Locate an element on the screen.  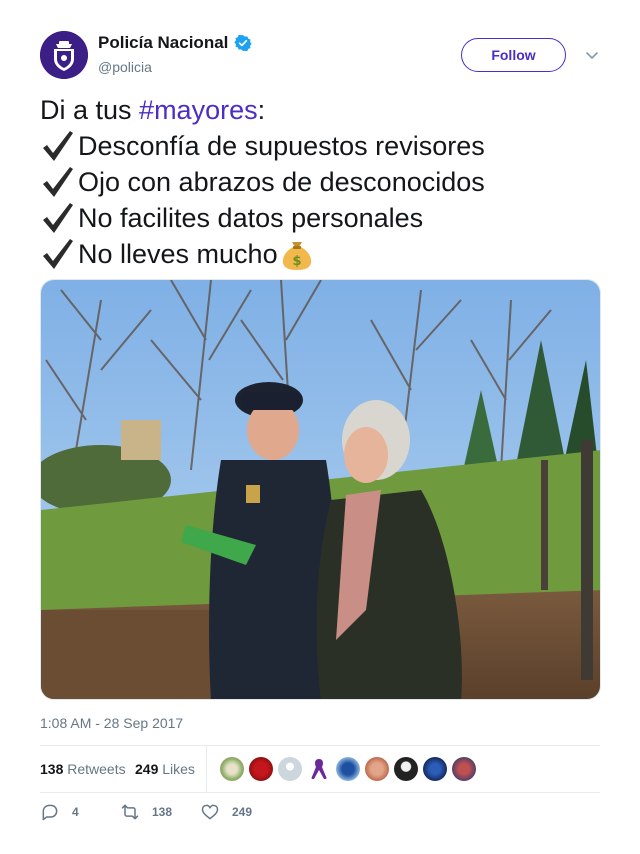
tweet-stats: 138 Retweets 249 Likes is located at coordinates (320, 769).